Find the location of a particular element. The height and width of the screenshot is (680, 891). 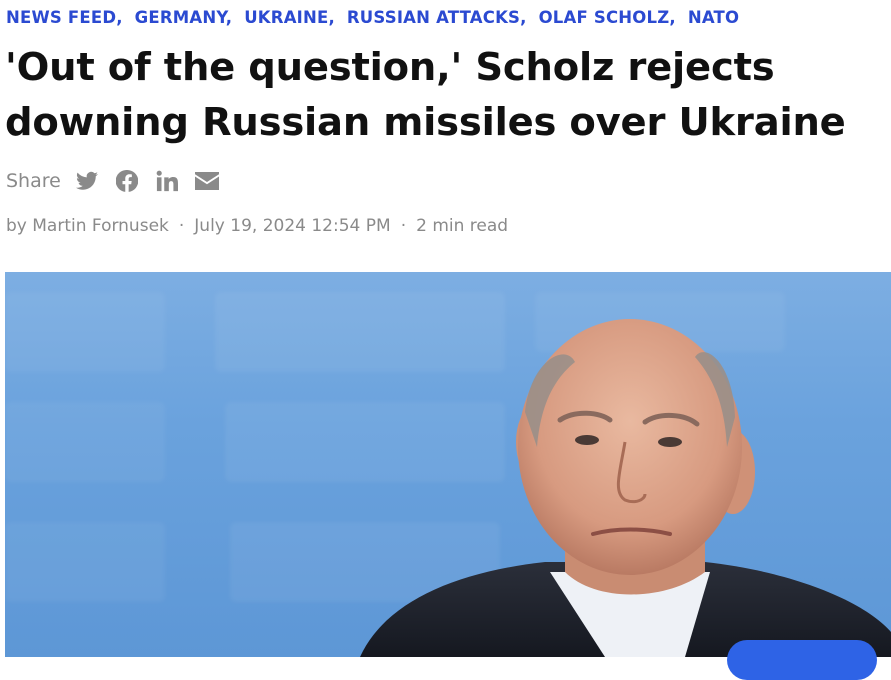

tag-ukraine: UKRAINE is located at coordinates (286, 17).